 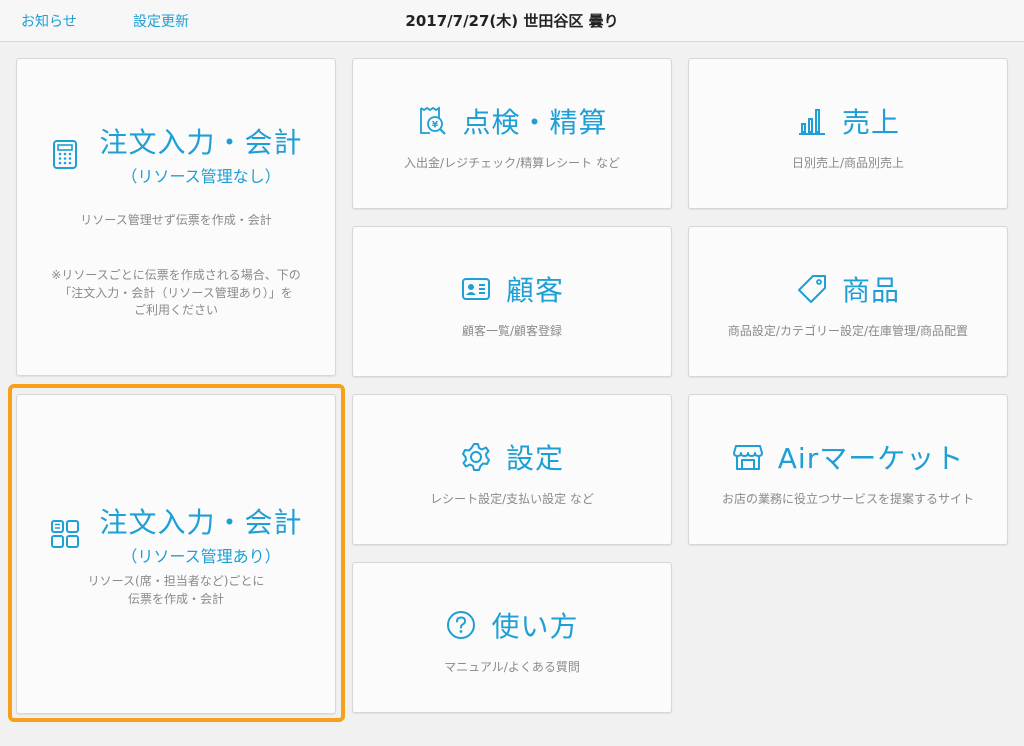 I want to click on customer-card-icon, so click(x=476, y=289).